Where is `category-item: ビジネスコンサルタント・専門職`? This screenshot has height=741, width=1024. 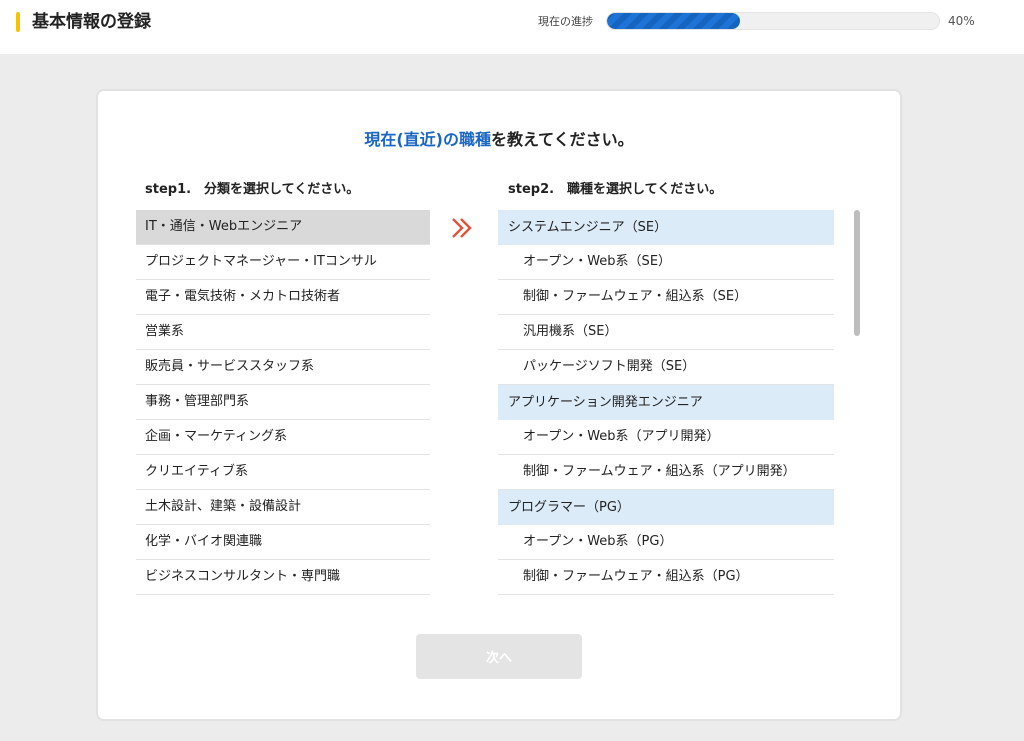 category-item: ビジネスコンサルタント・専門職 is located at coordinates (283, 577).